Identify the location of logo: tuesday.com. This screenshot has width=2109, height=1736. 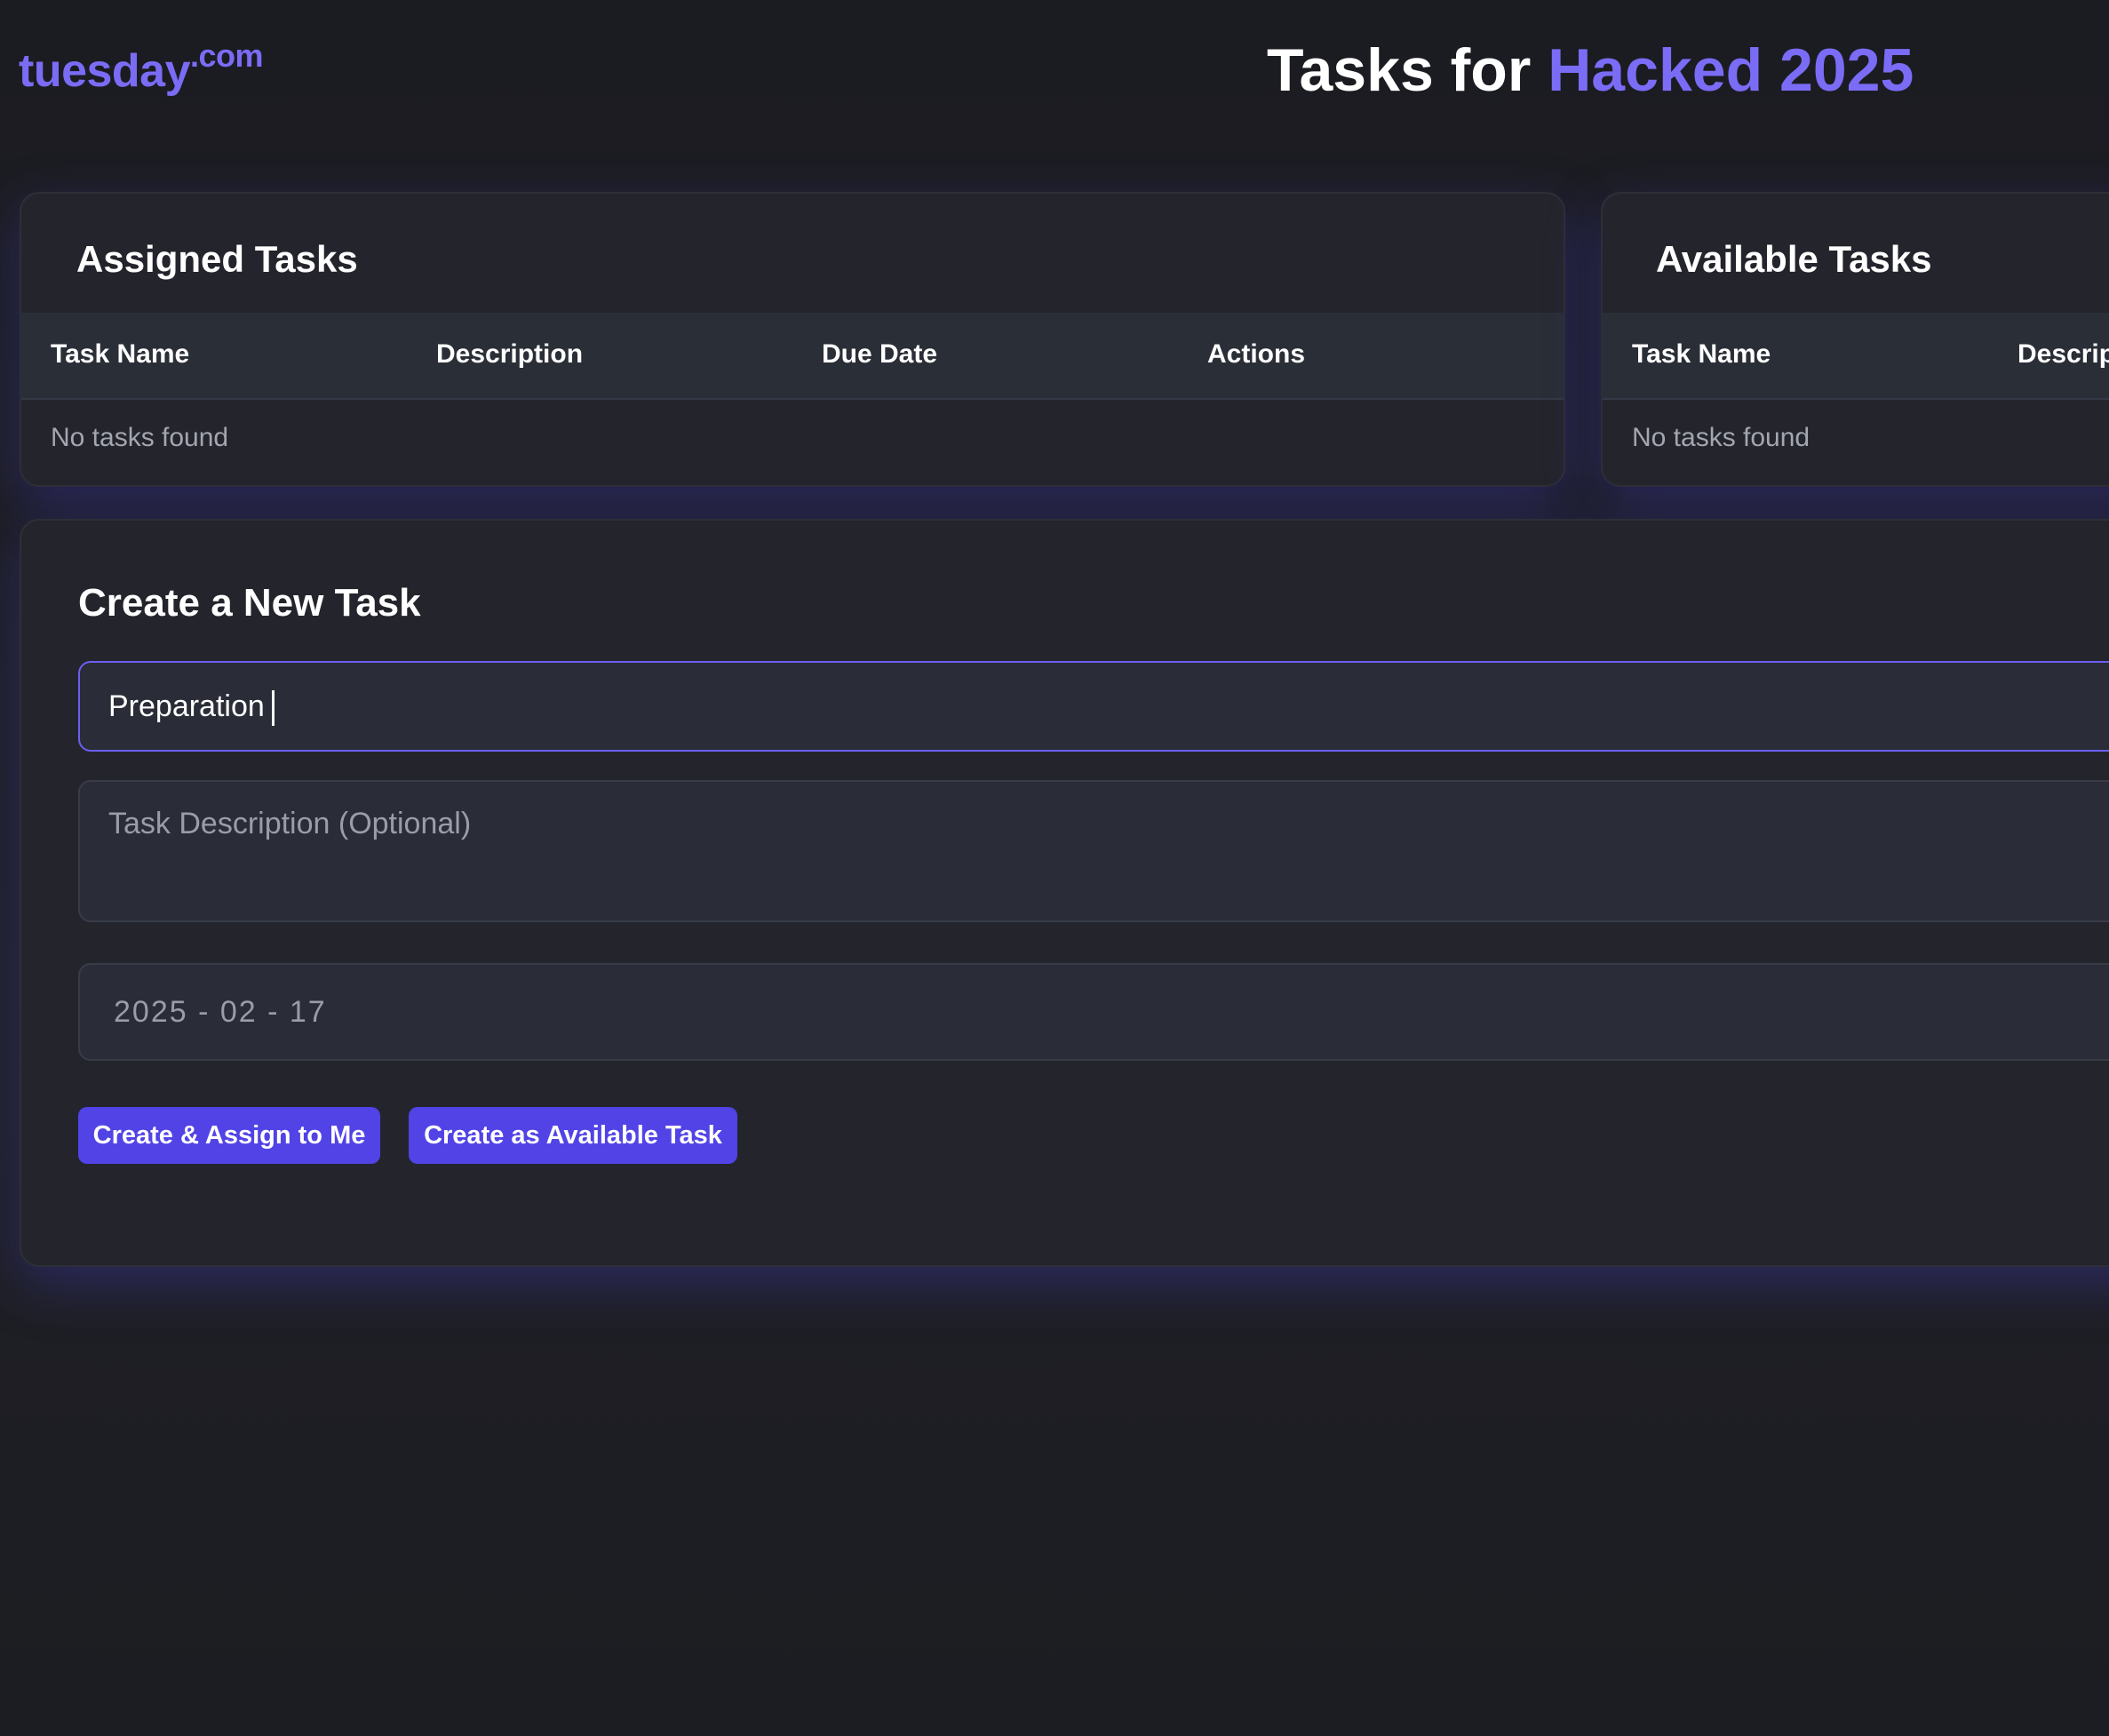
(142, 67).